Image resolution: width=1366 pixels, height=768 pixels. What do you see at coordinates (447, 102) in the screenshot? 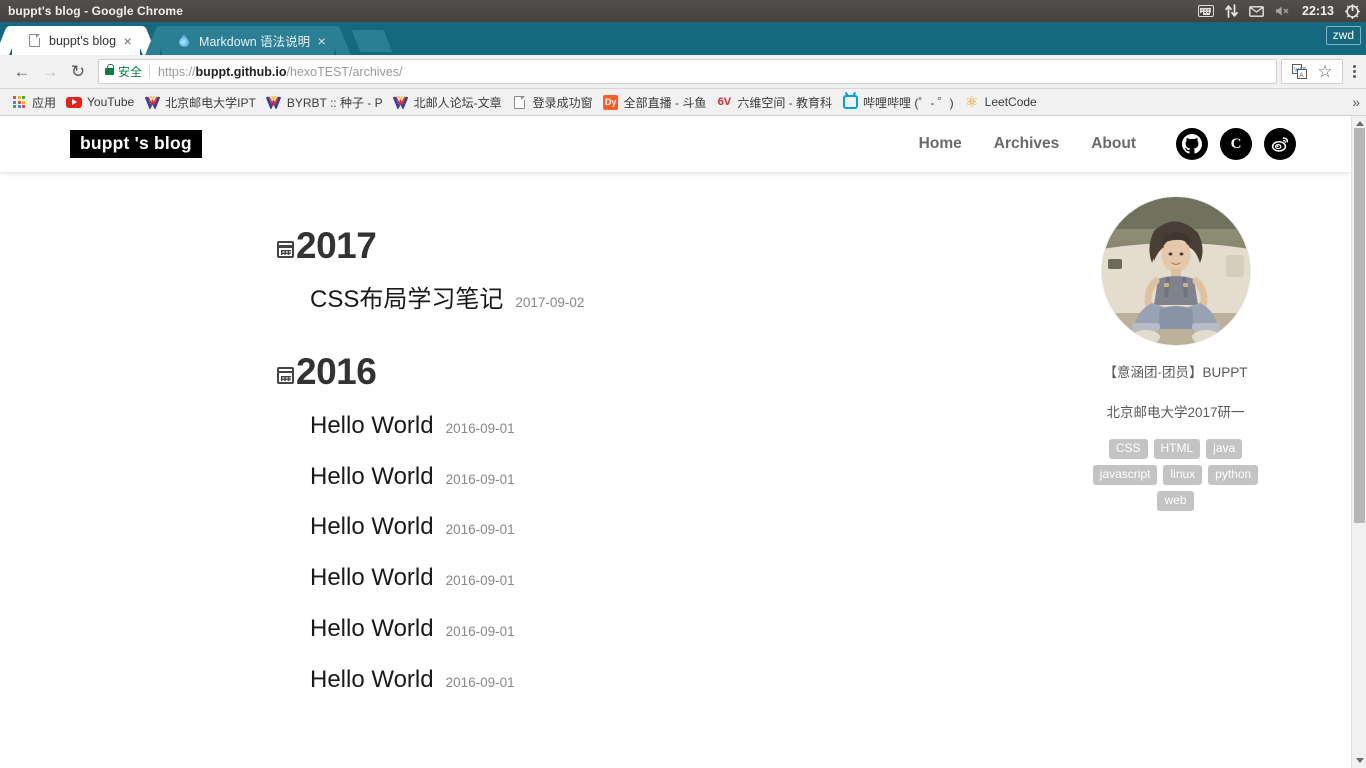
I see `bookmark-byr-forum: 北邮人论坛-文章` at bounding box center [447, 102].